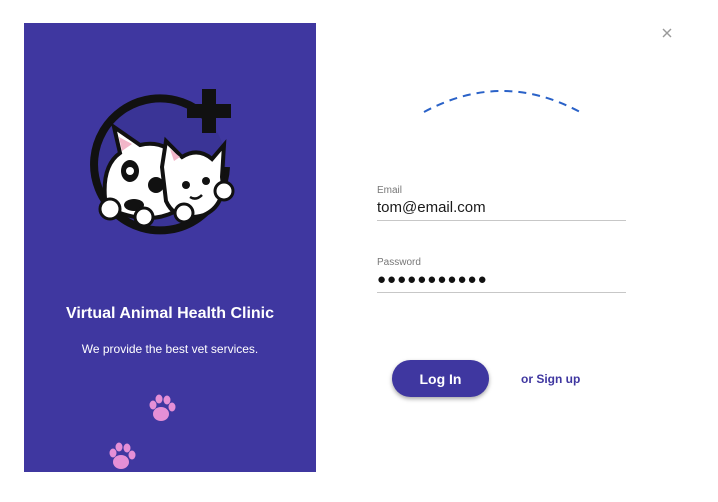  Describe the element at coordinates (667, 33) in the screenshot. I see `close-icon` at that location.